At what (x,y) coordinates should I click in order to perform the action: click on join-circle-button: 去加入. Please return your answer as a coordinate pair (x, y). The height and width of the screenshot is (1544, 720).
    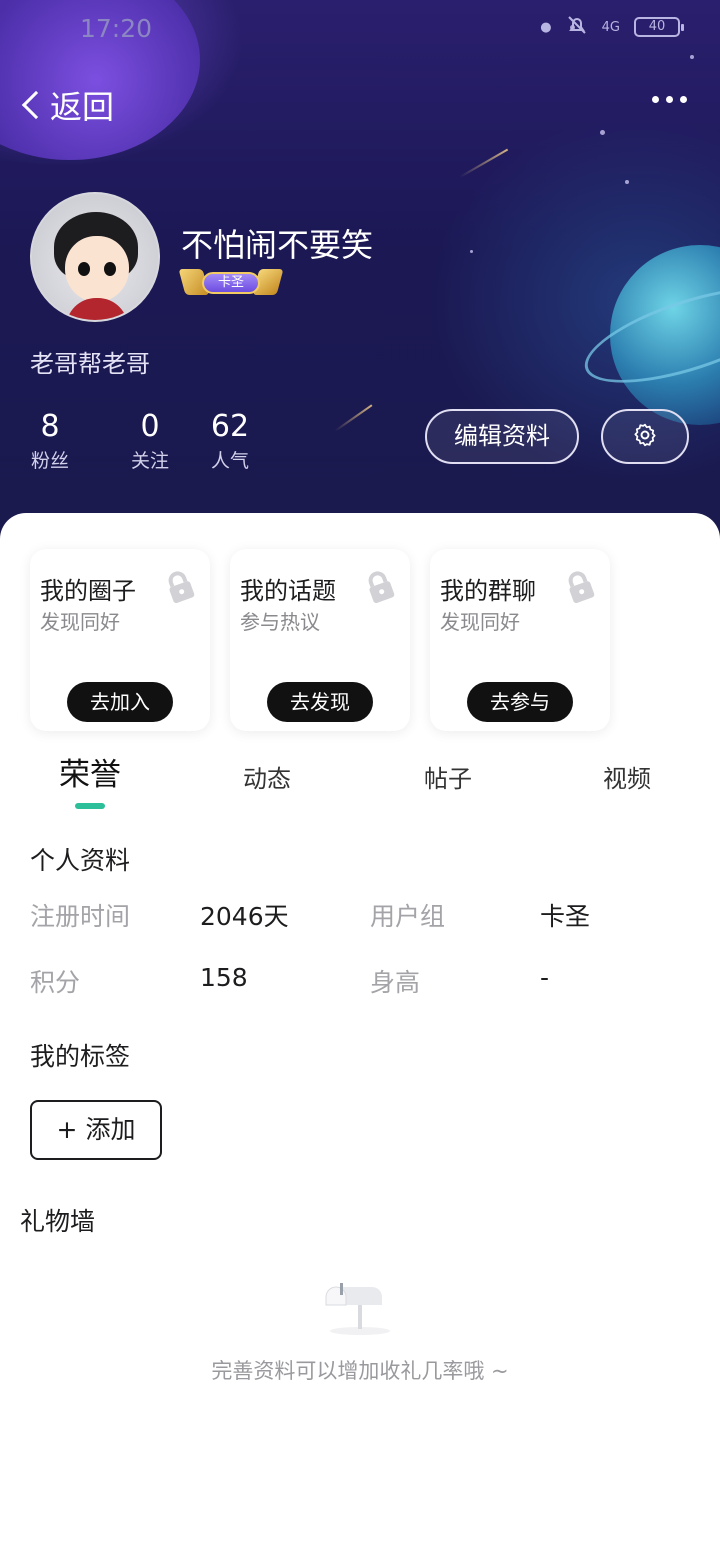
    Looking at the image, I should click on (120, 702).